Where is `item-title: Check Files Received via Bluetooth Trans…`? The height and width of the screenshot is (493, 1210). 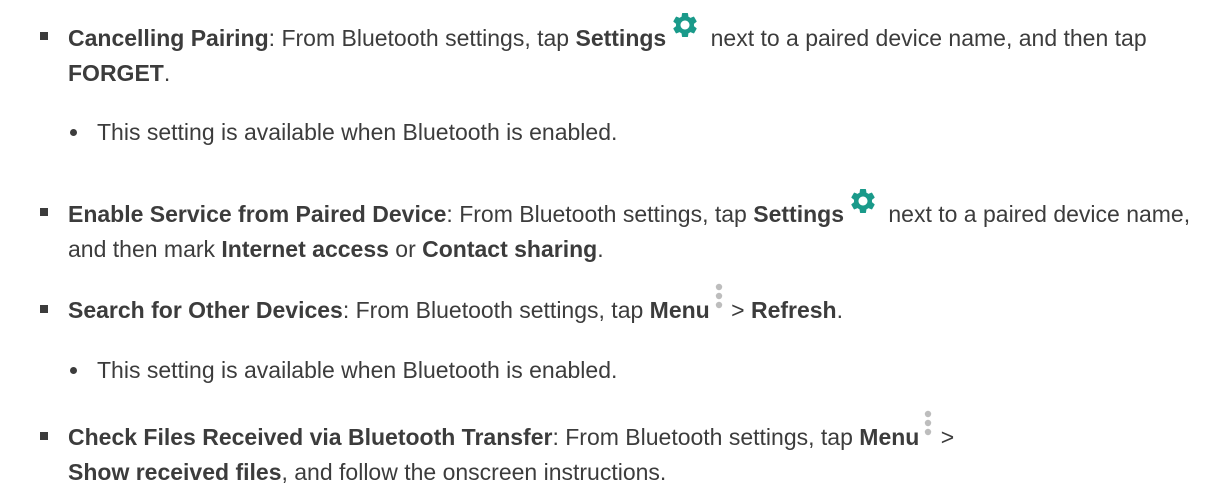 item-title: Check Files Received via Bluetooth Trans… is located at coordinates (310, 437).